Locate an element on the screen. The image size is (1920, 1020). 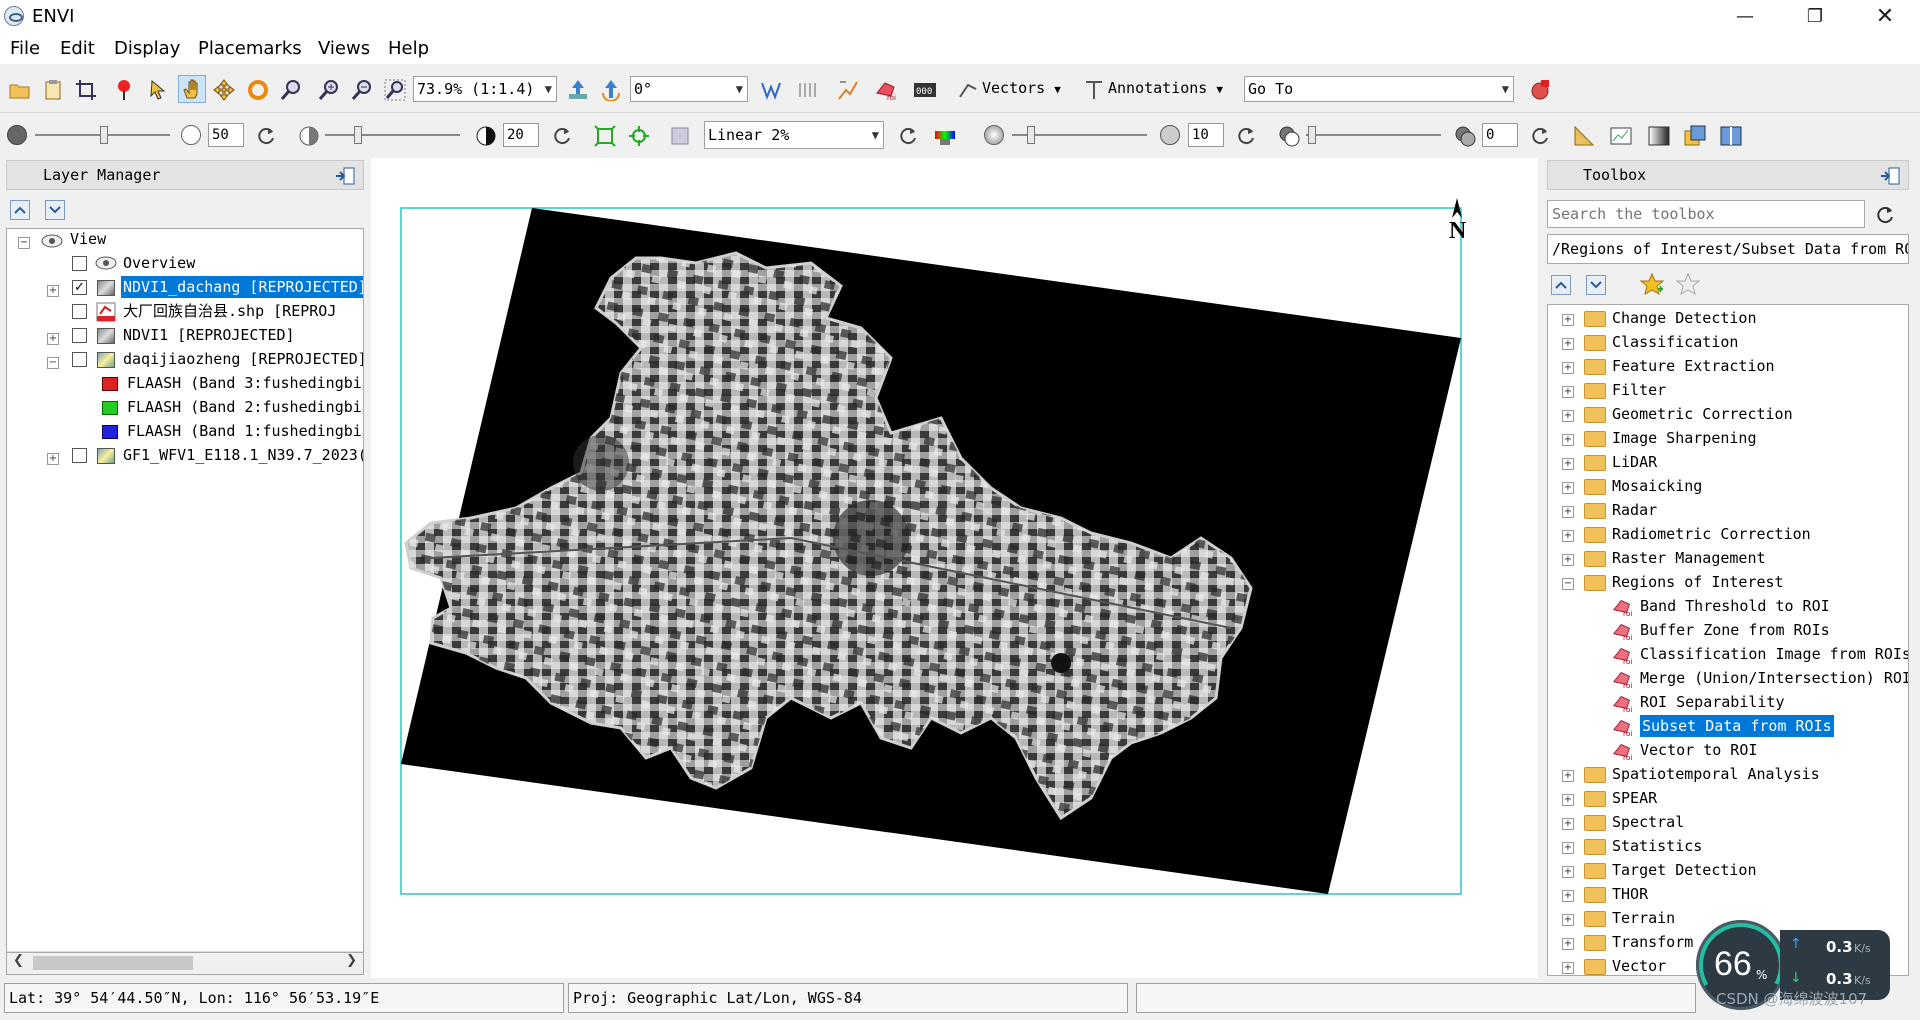
toolbox-folder: Transform is located at coordinates (1652, 942).